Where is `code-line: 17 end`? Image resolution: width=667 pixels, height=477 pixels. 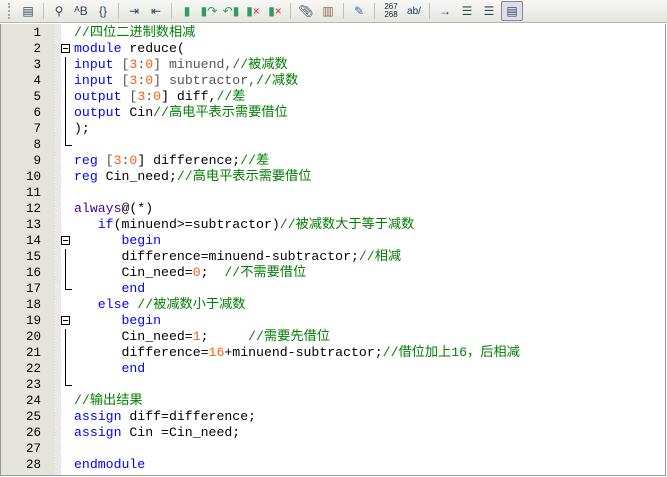 code-line: 17 end is located at coordinates (333, 289).